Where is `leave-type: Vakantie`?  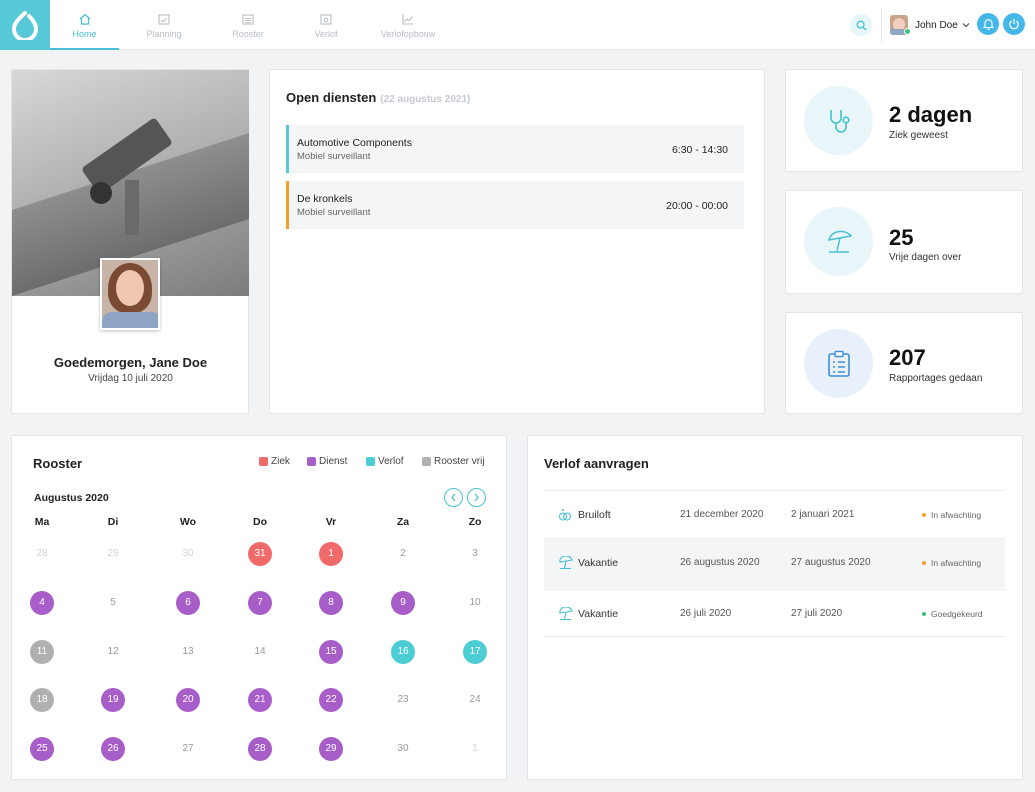
leave-type: Vakantie is located at coordinates (598, 563).